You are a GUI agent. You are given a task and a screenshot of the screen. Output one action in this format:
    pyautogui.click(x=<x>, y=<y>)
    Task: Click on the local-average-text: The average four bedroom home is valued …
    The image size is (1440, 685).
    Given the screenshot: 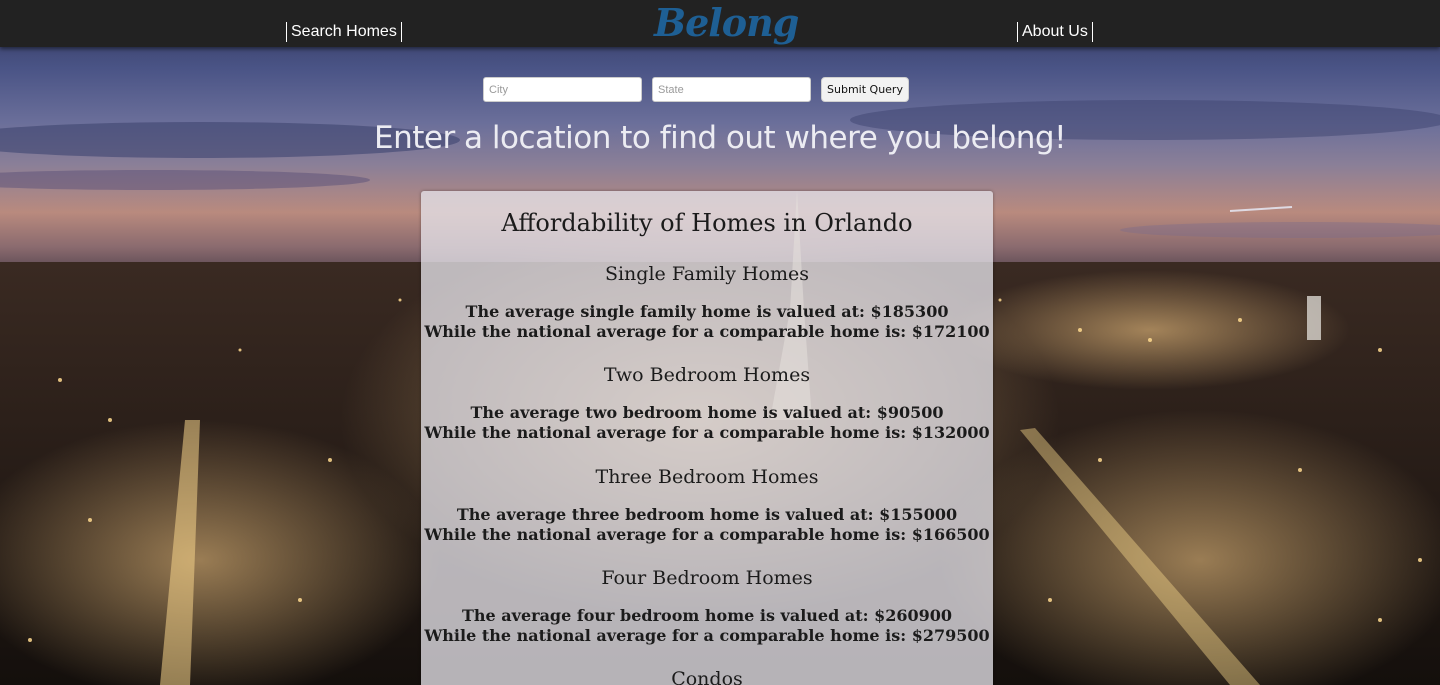 What is the action you would take?
    pyautogui.click(x=707, y=615)
    